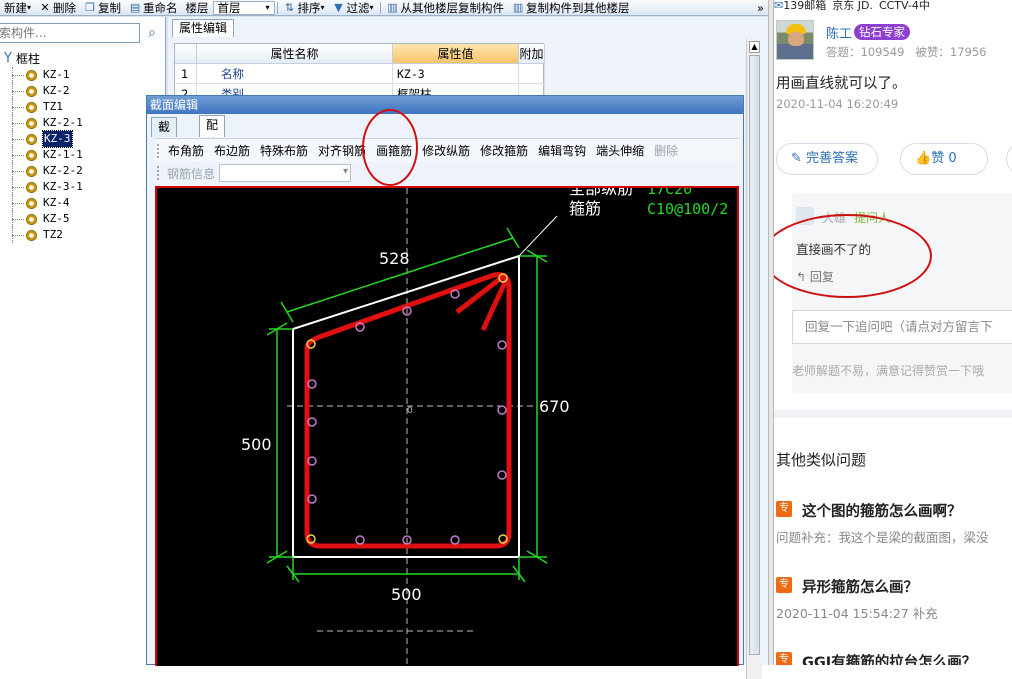 The width and height of the screenshot is (1012, 679). I want to click on copy-to-floor-button: ▥ 复制构件到其他楼层, so click(571, 7).